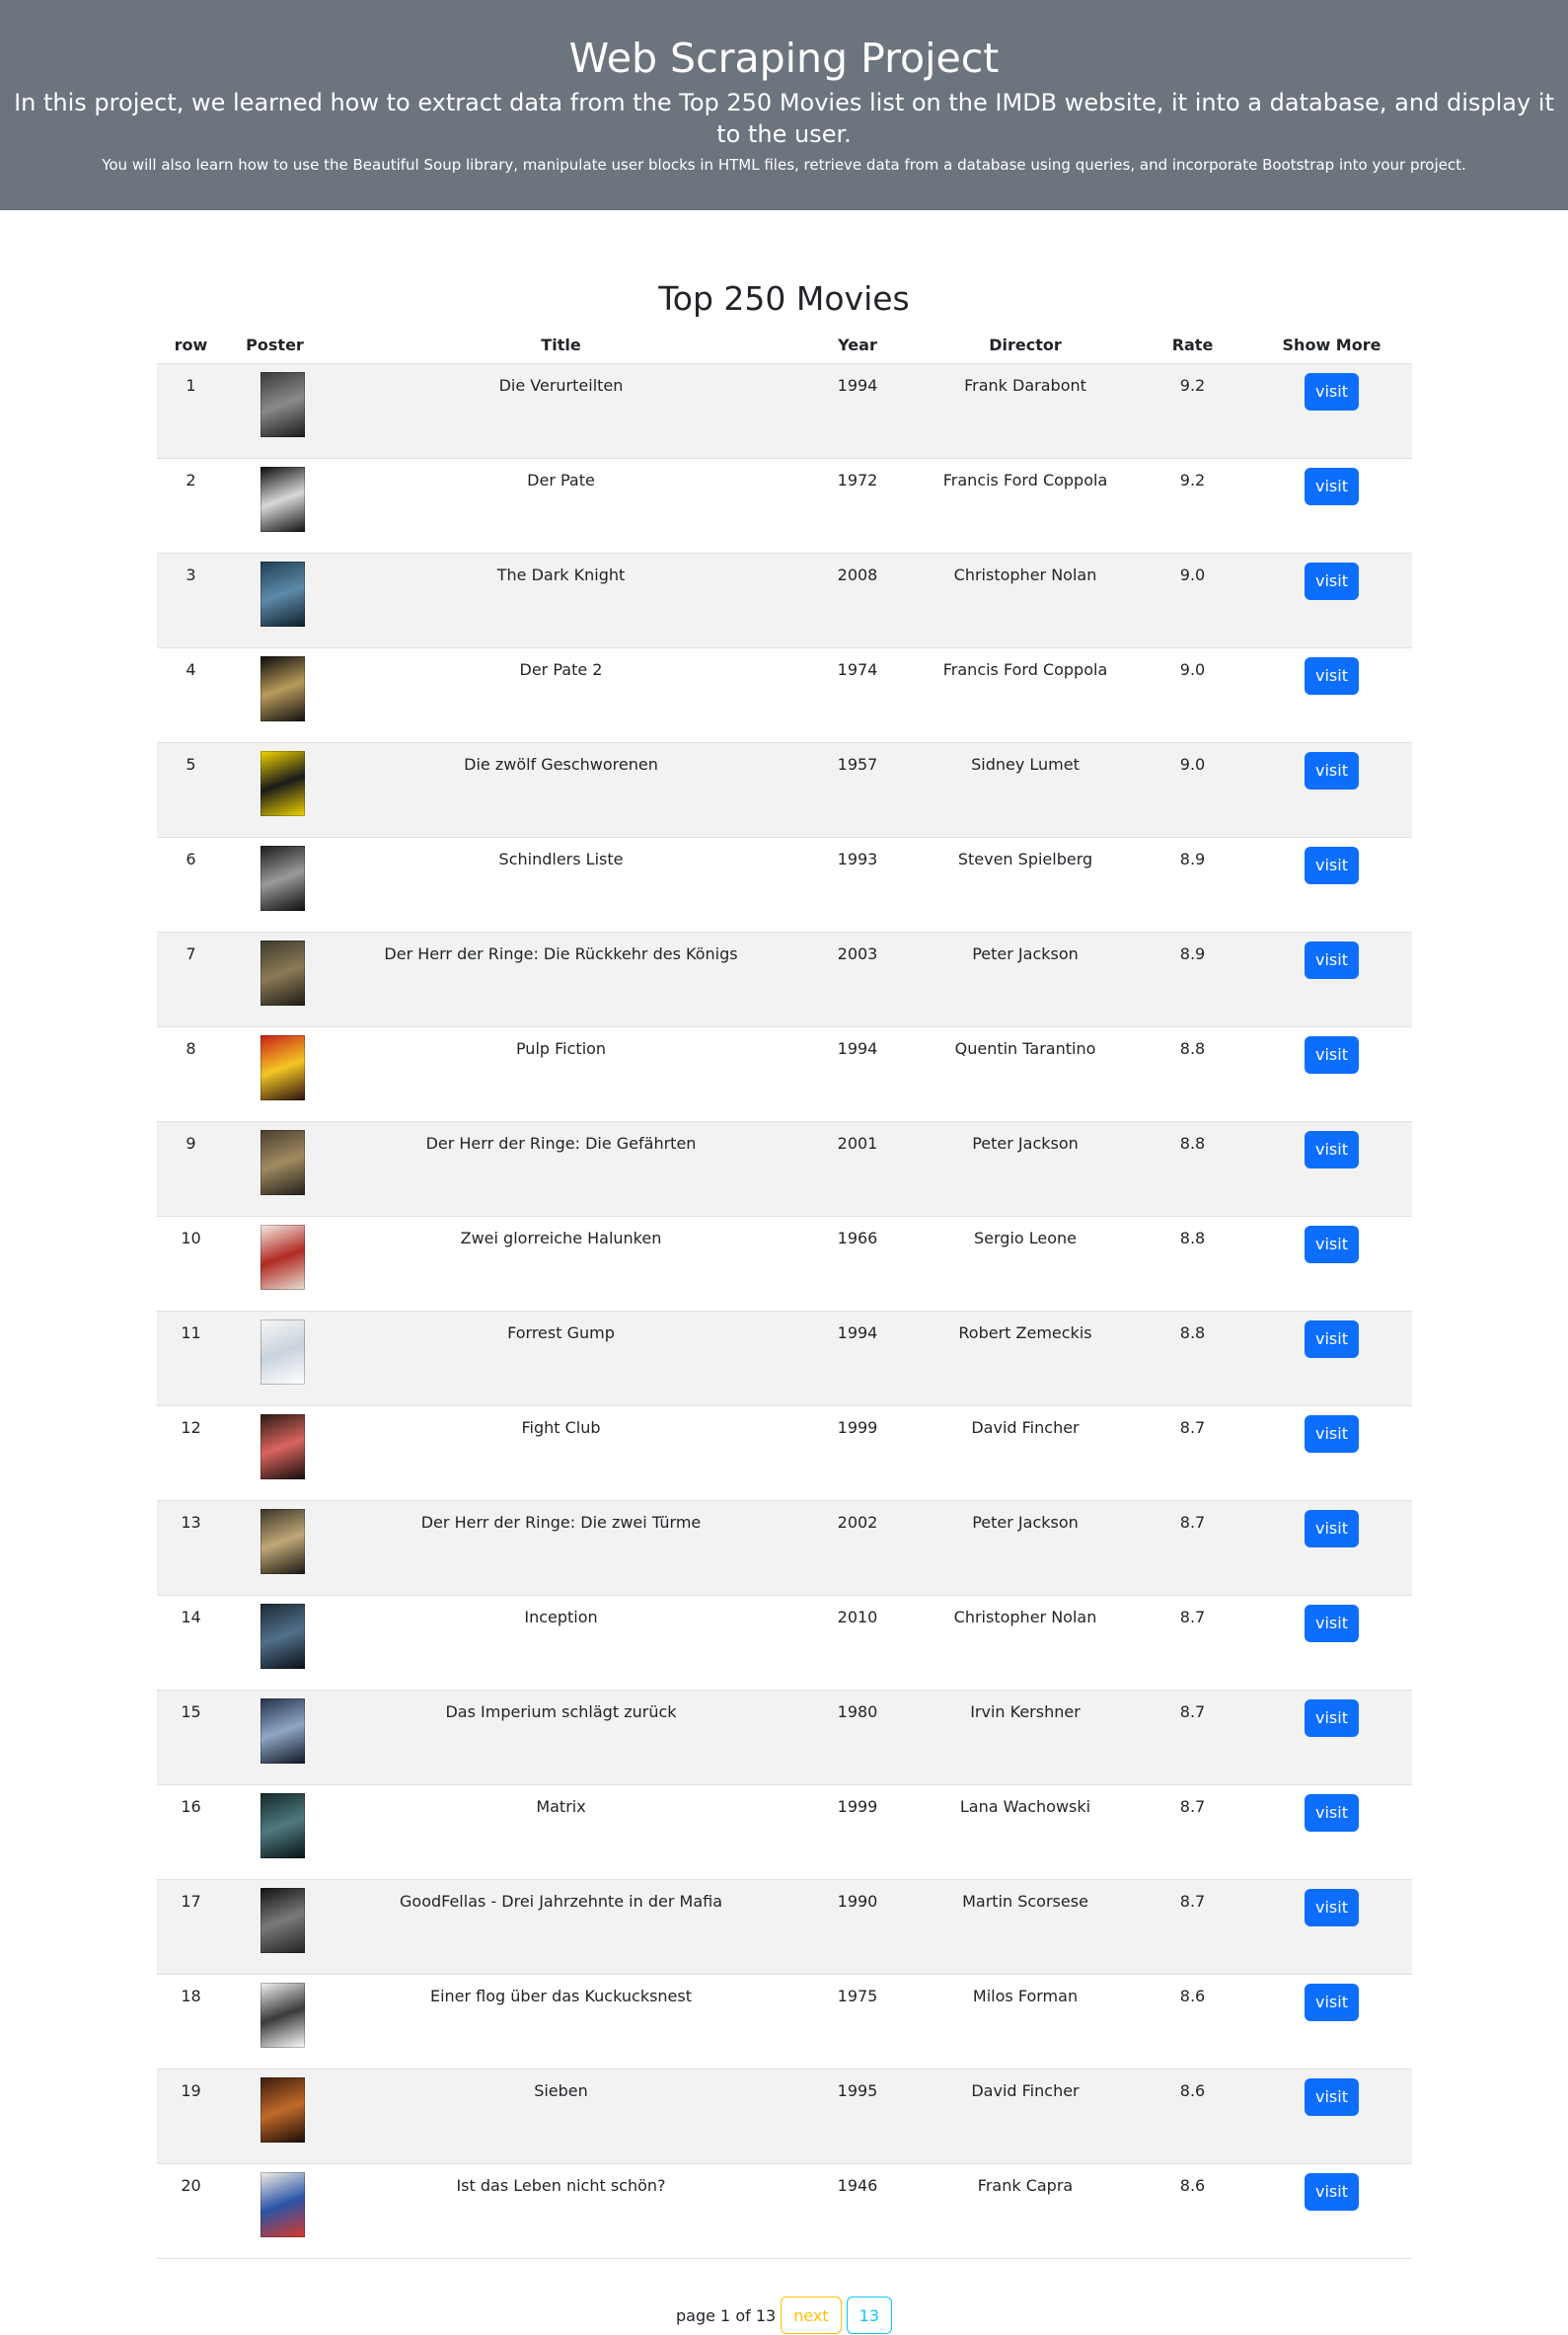 The image size is (1568, 2335). I want to click on movie-director: David Fincher, so click(1025, 1453).